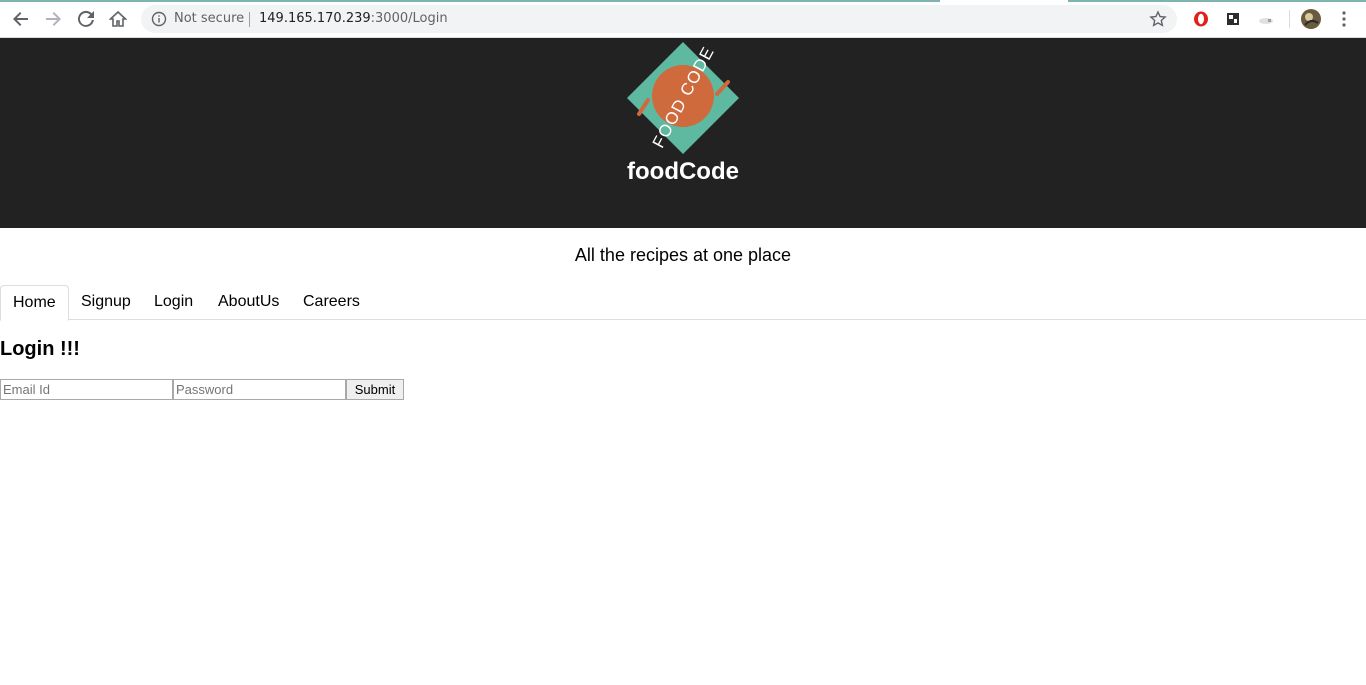  Describe the element at coordinates (1158, 19) in the screenshot. I see `star-icon` at that location.